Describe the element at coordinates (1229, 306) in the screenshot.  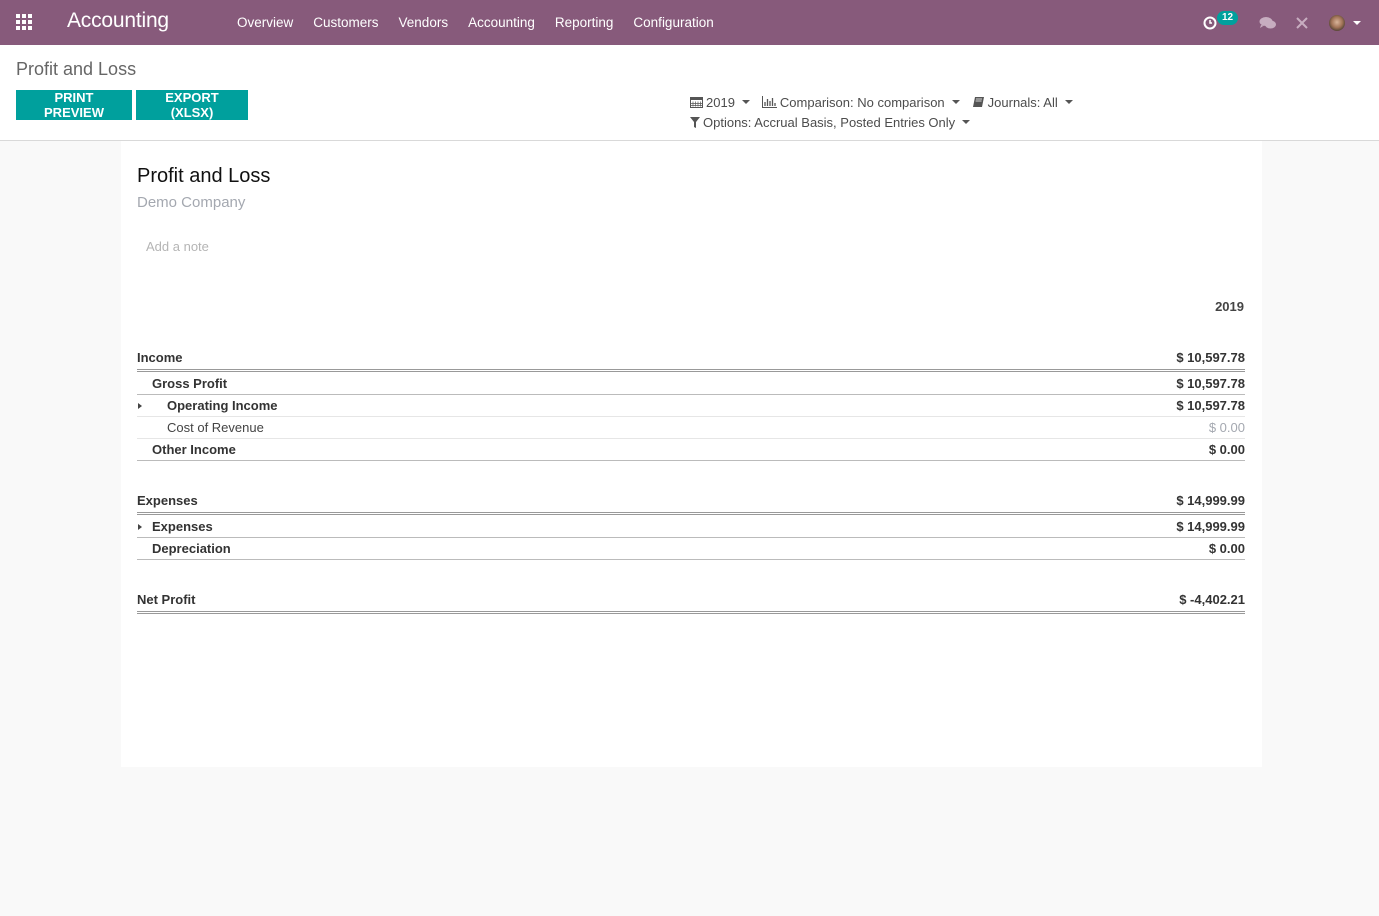
I see `column-header-period: 2019` at that location.